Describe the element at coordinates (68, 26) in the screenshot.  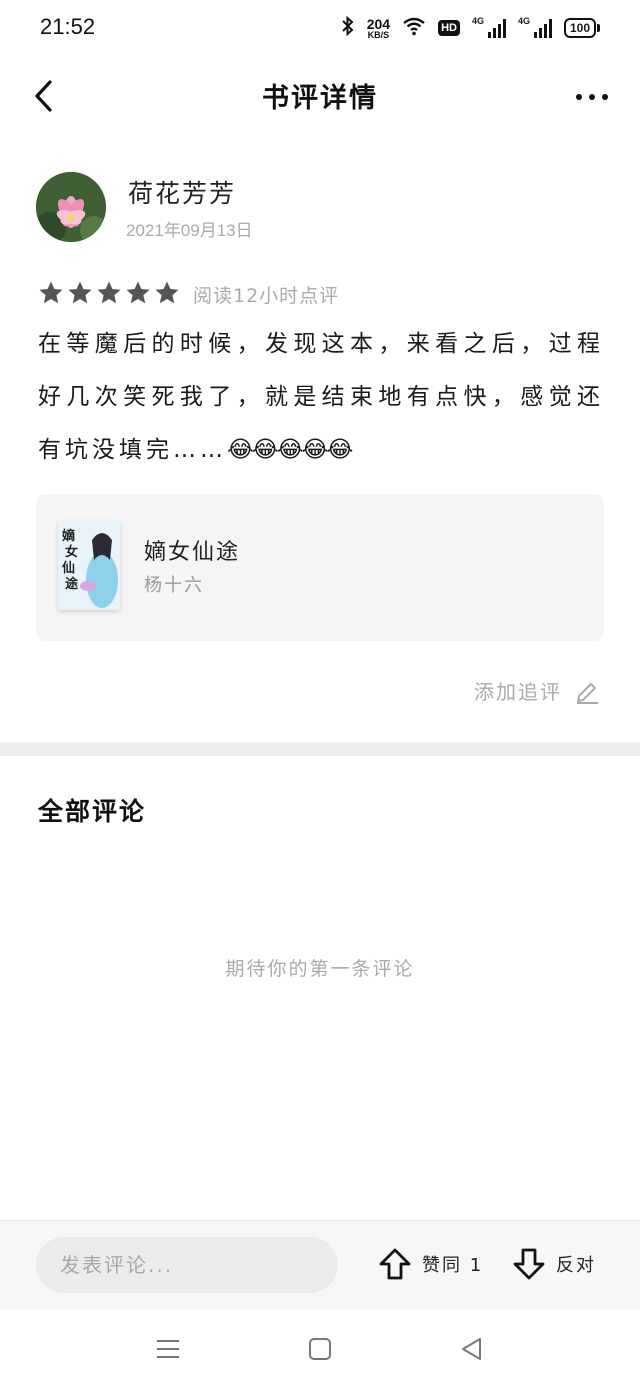
I see `status-time: 21:52` at that location.